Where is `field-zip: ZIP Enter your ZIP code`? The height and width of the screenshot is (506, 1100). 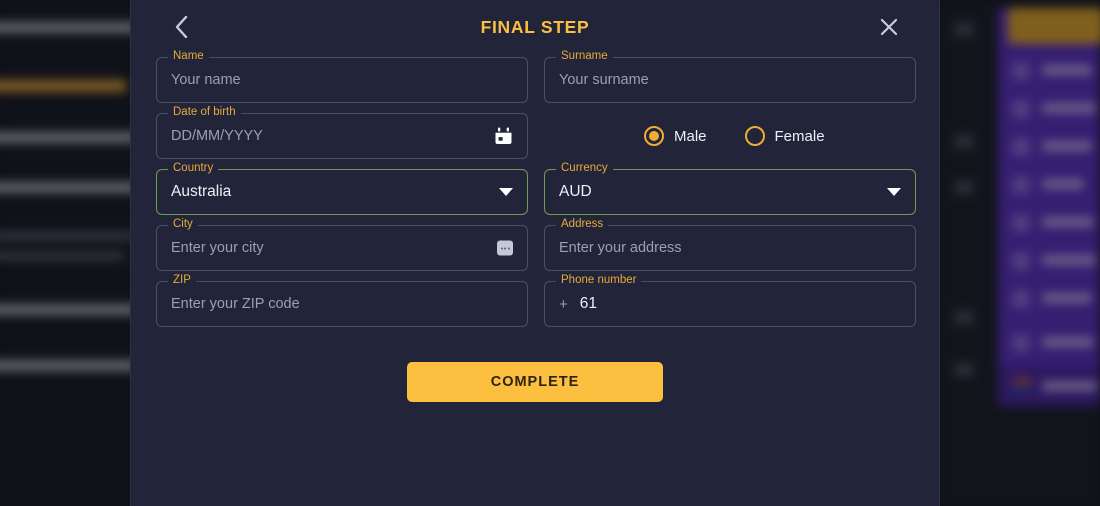
field-zip: ZIP Enter your ZIP code is located at coordinates (342, 300).